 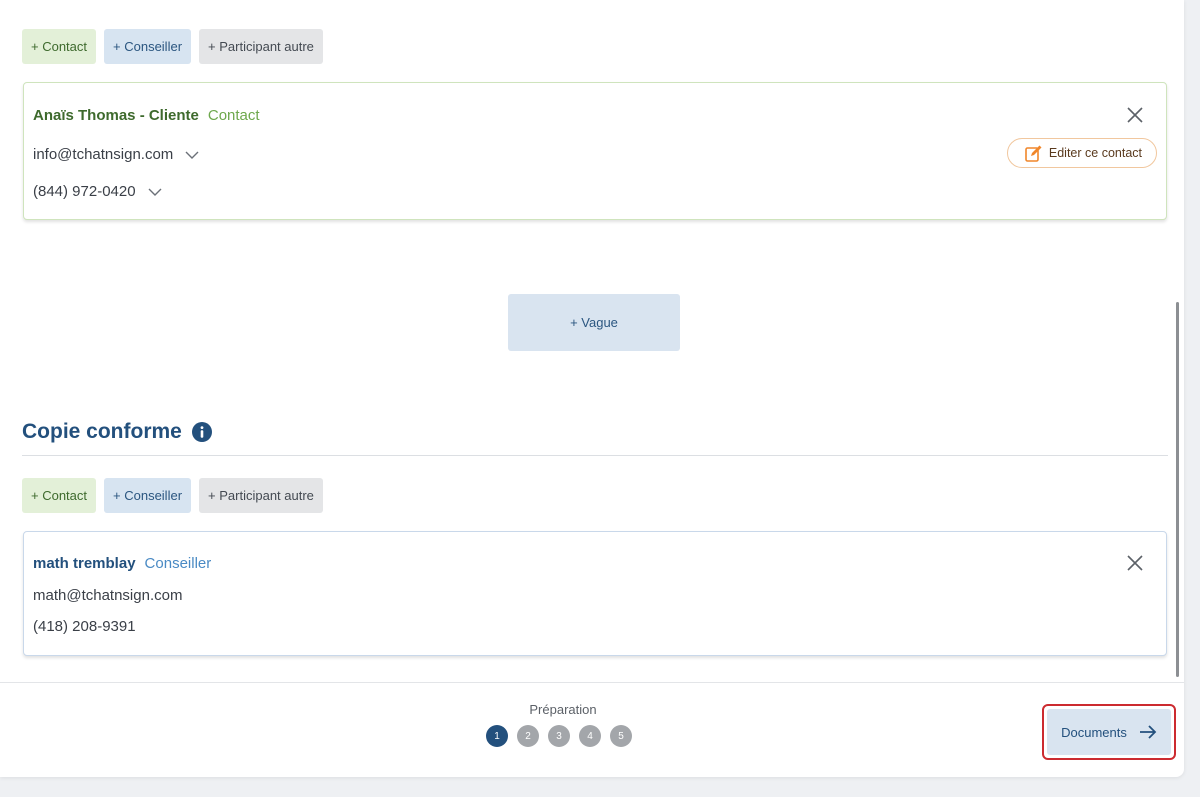 I want to click on cc-phone-line: (418) 208-9391, so click(x=84, y=626).